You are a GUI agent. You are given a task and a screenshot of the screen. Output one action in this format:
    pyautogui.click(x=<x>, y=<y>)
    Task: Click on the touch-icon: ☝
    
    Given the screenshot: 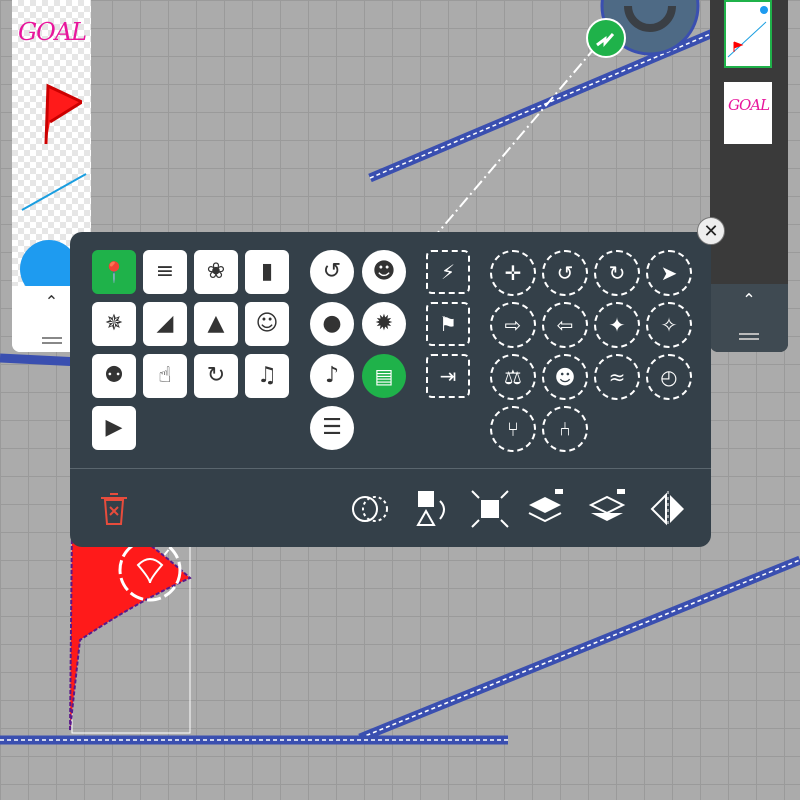 What is the action you would take?
    pyautogui.click(x=165, y=376)
    